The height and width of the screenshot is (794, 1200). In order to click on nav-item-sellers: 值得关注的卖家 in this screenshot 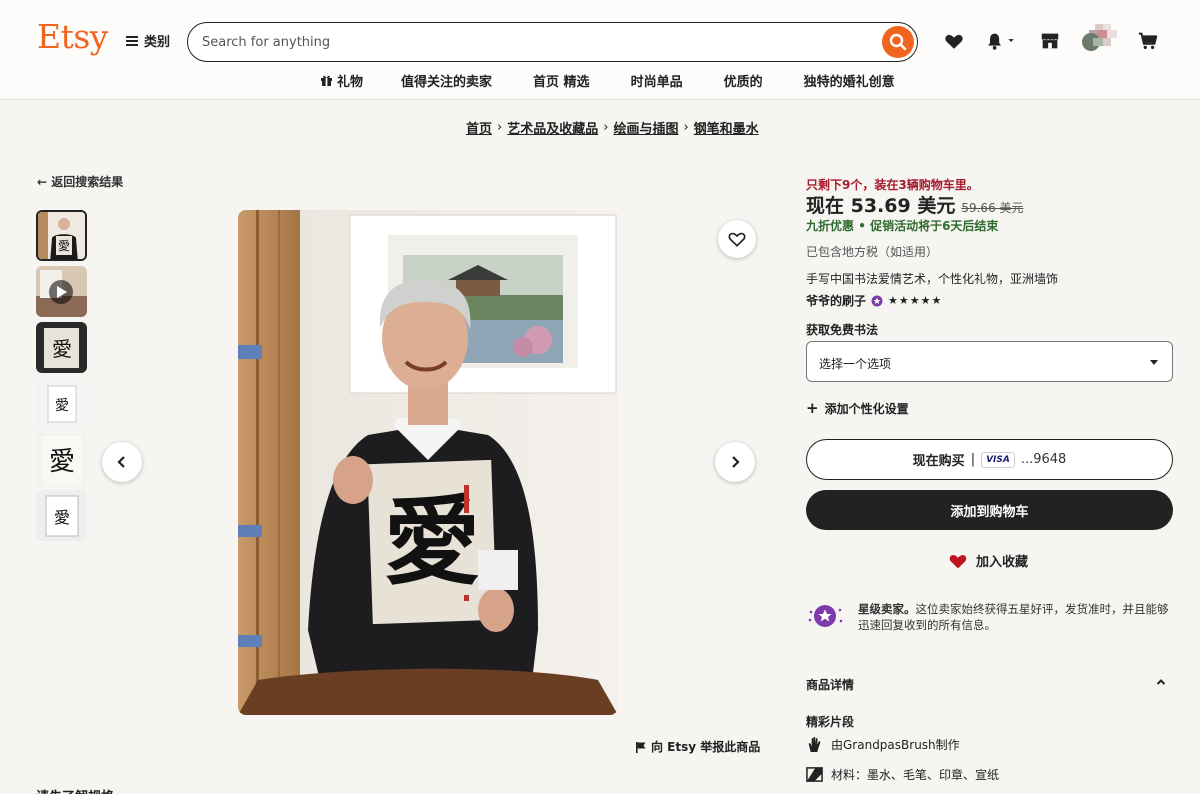, I will do `click(446, 80)`.